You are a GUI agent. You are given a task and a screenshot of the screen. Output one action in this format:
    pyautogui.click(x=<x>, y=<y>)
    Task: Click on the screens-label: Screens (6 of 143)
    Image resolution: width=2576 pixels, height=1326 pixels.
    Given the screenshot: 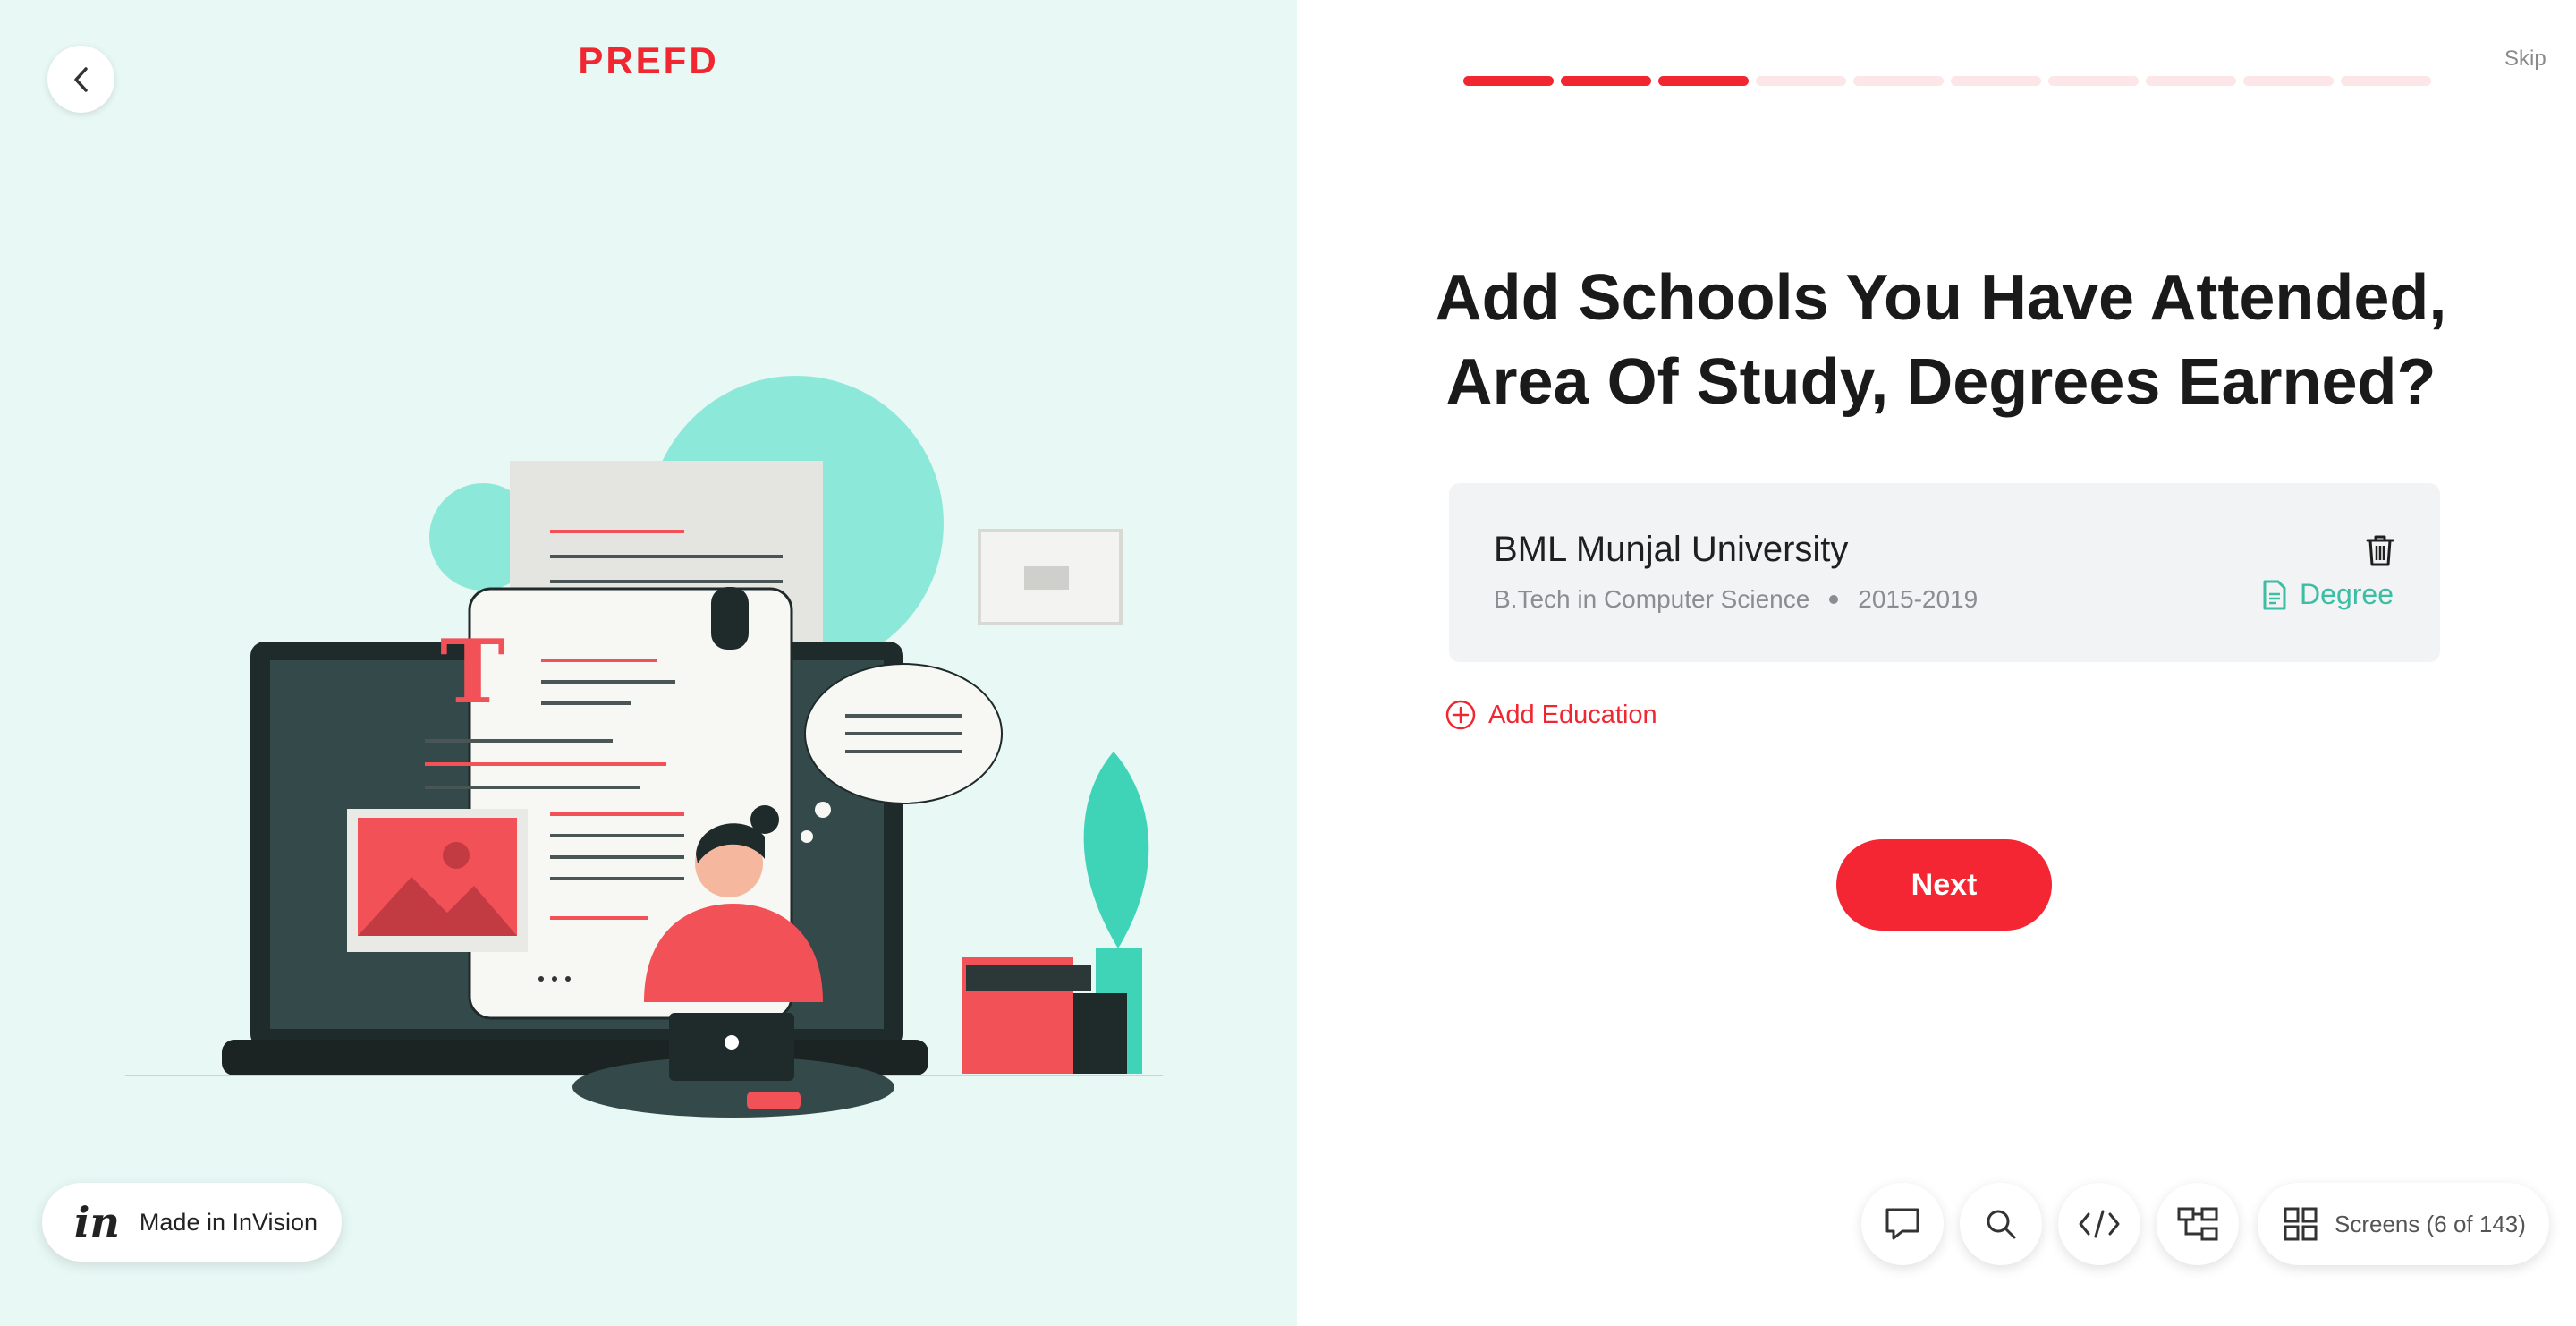 What is the action you would take?
    pyautogui.click(x=2430, y=1223)
    